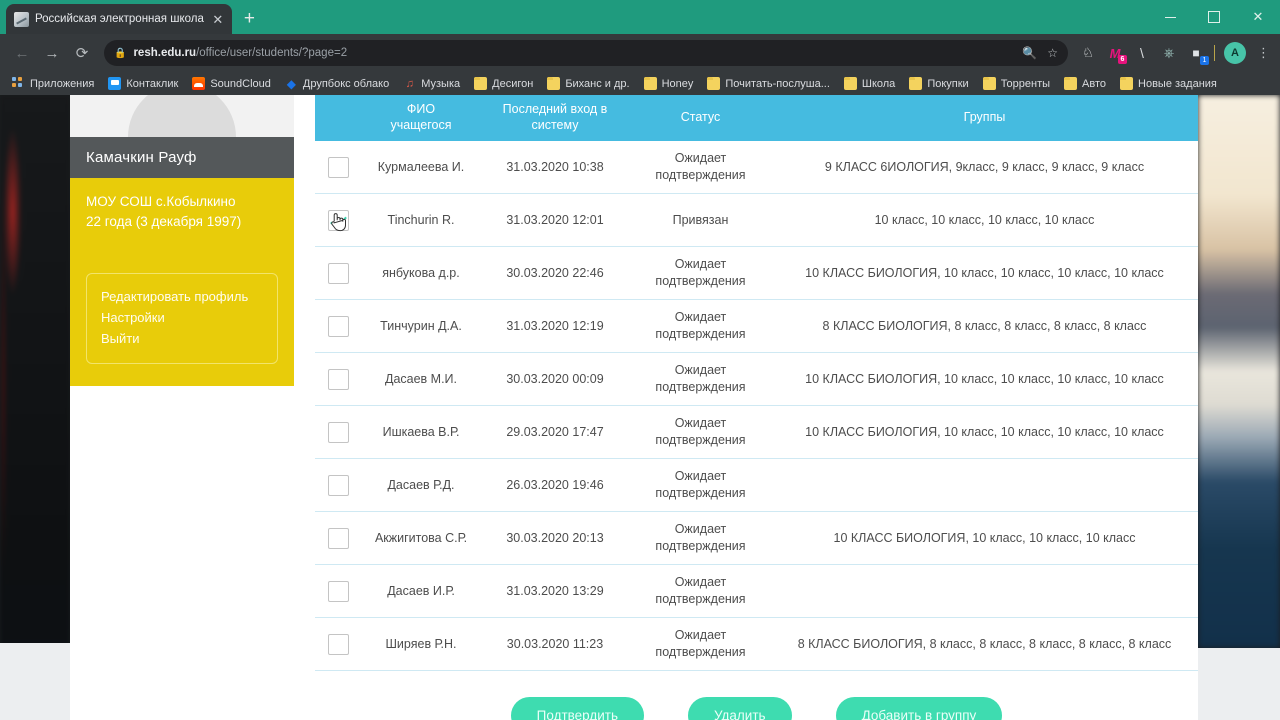 The image size is (1280, 720). What do you see at coordinates (740, 708) in the screenshot?
I see `delete-button: Удалить` at bounding box center [740, 708].